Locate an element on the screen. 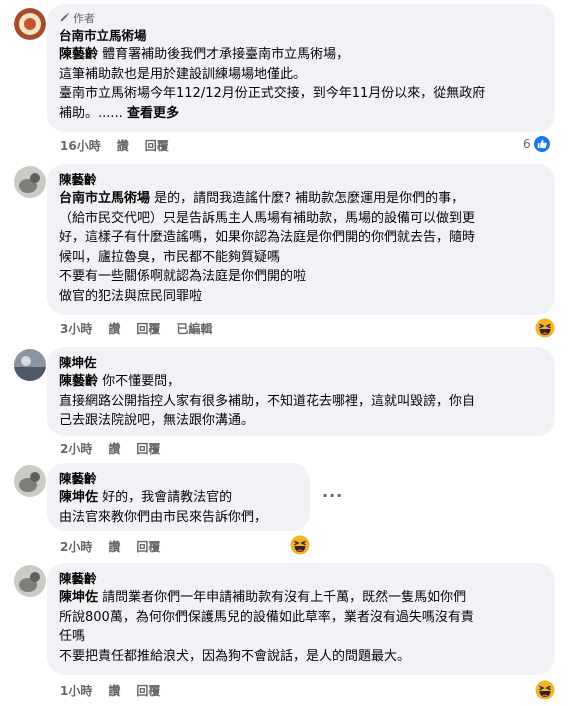 The image size is (568, 706). comment-line: 任嗎 is located at coordinates (72, 636).